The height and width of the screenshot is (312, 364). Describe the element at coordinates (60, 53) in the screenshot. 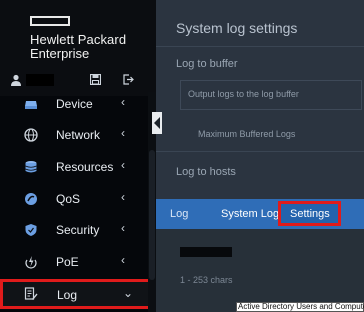

I see `brand-name-line2: Enterprise` at that location.